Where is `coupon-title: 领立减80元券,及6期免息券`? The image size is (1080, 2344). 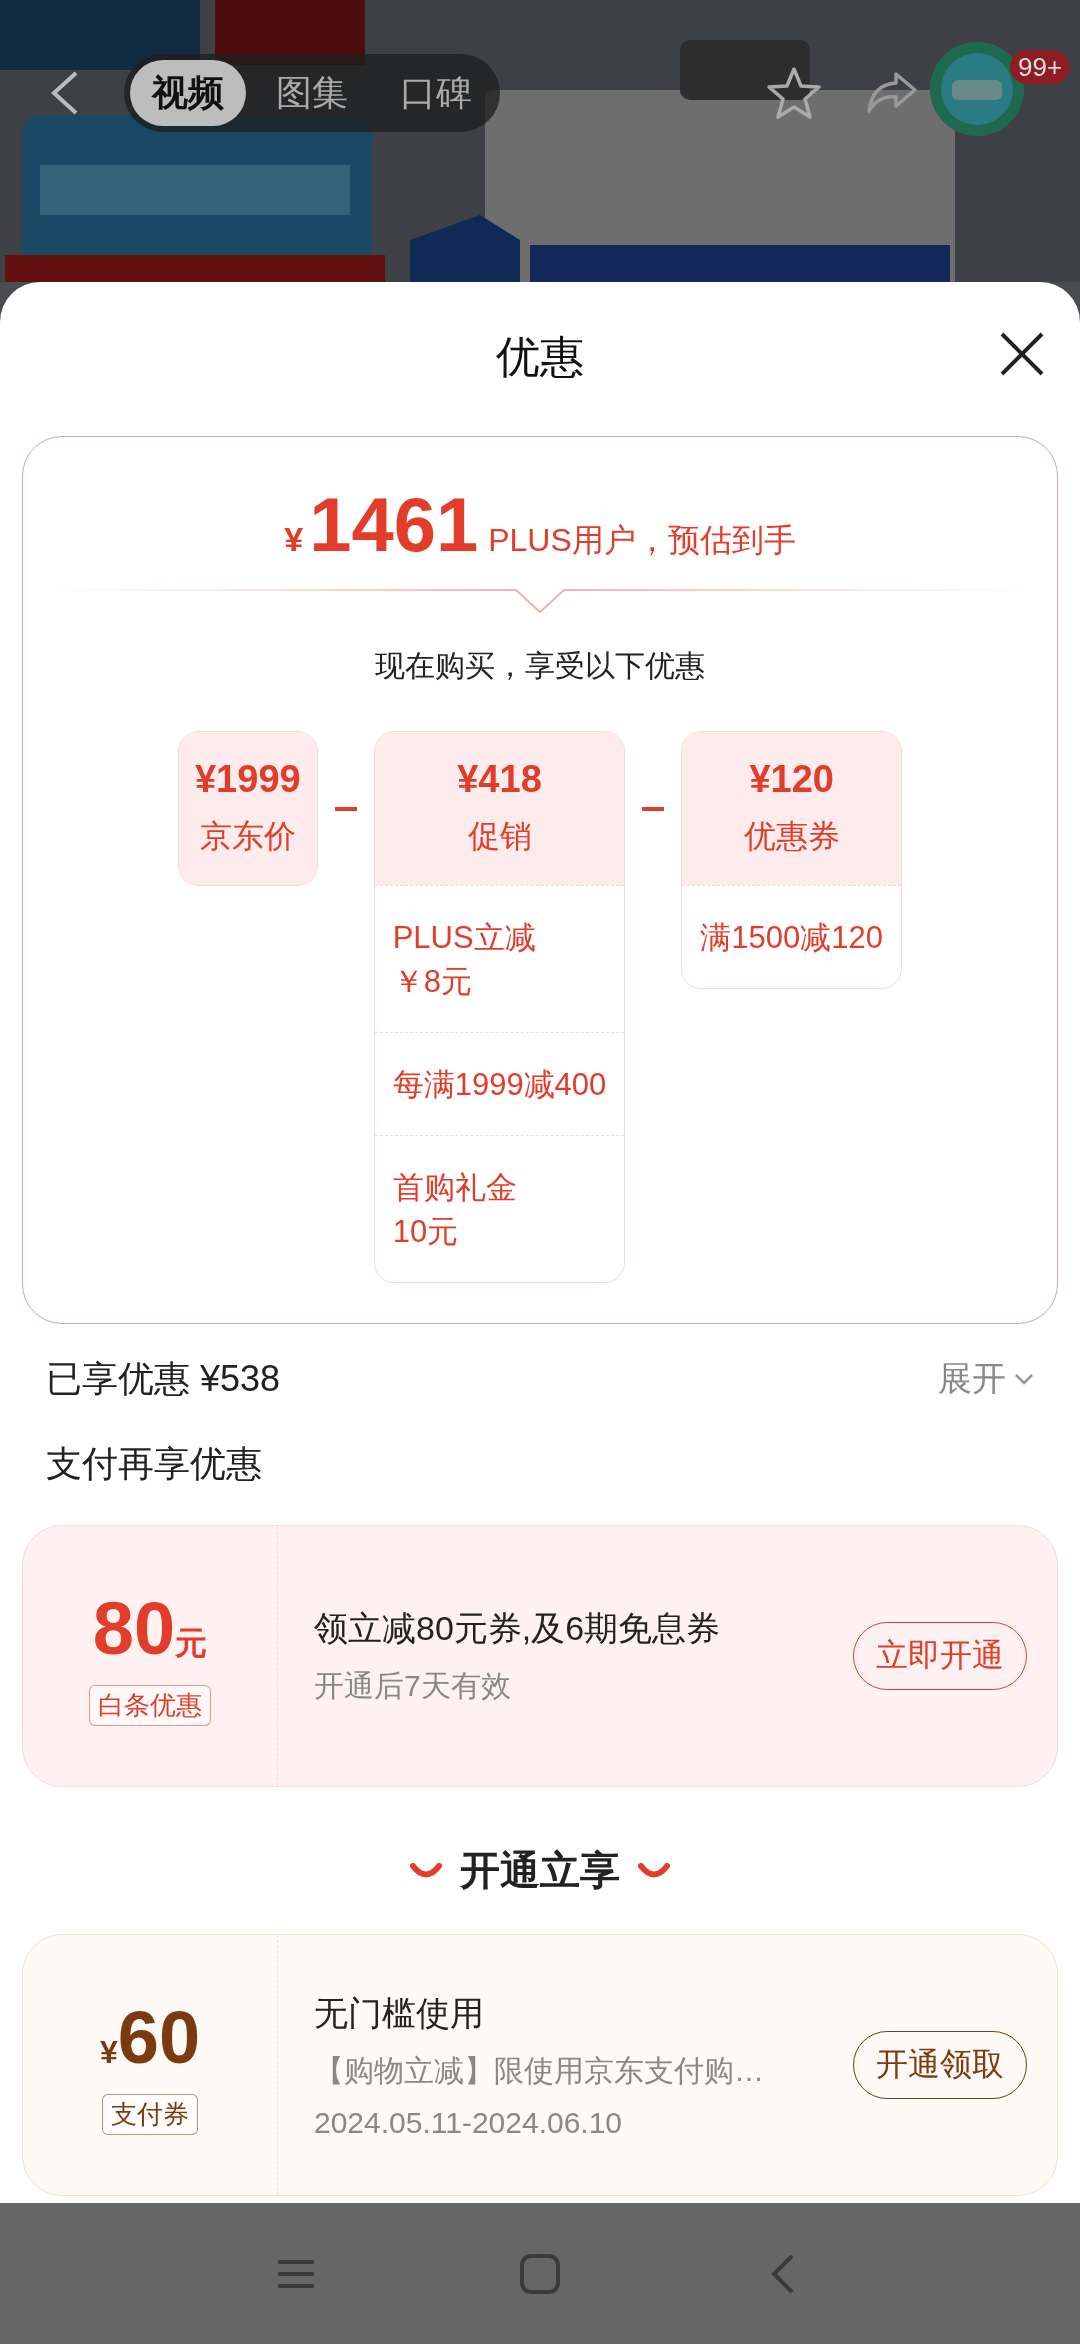
coupon-title: 领立减80元券,及6期免息券 is located at coordinates (518, 1628).